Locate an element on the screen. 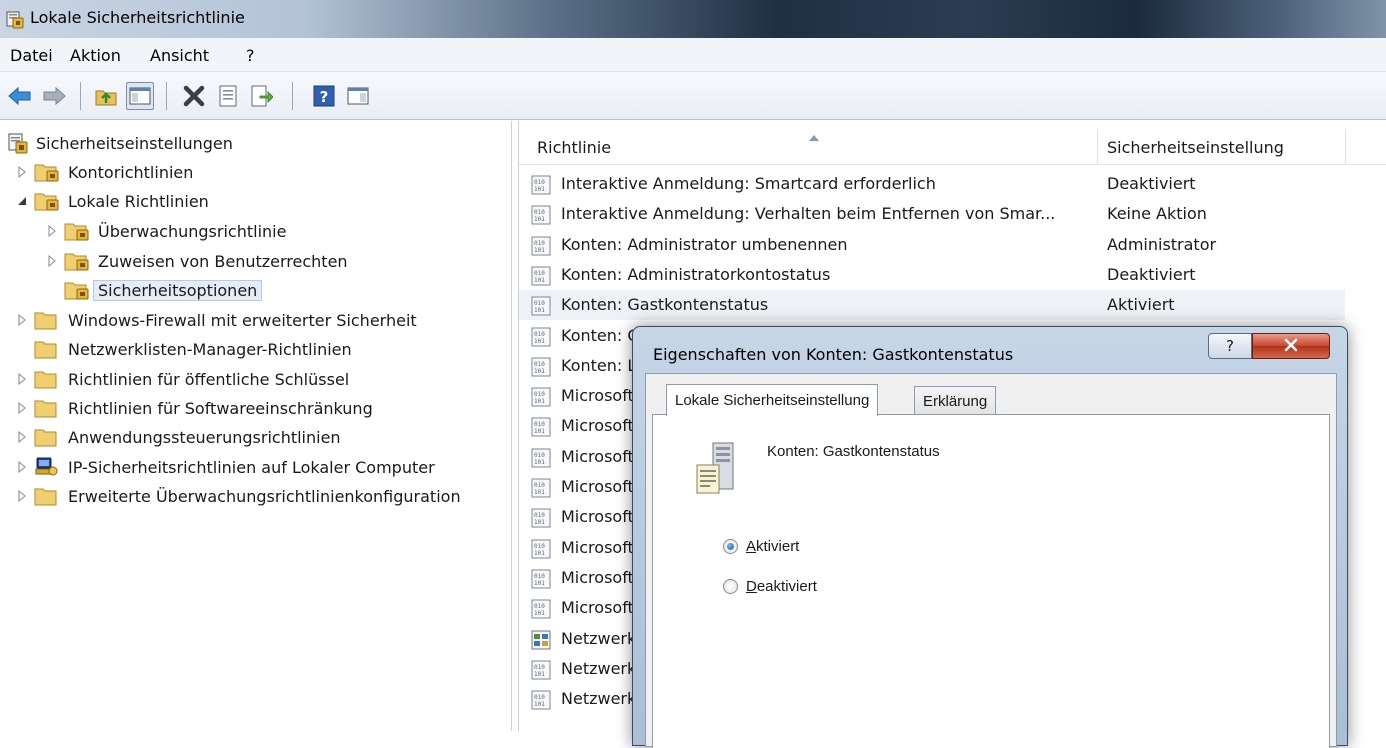 Image resolution: width=1386 pixels, height=748 pixels. collapse-arrow-icon is located at coordinates (22, 201).